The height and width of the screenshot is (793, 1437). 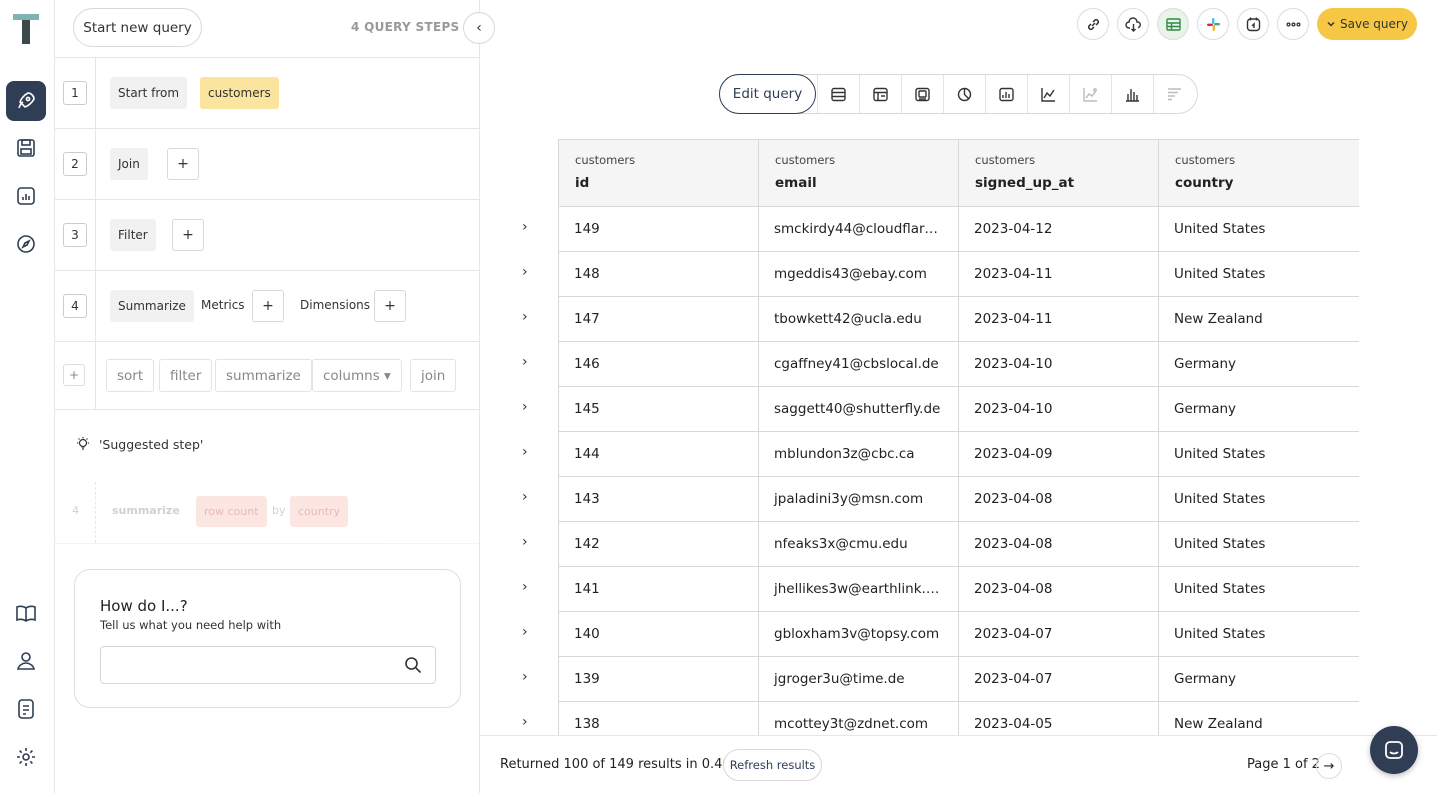 I want to click on user-icon, so click(x=26, y=661).